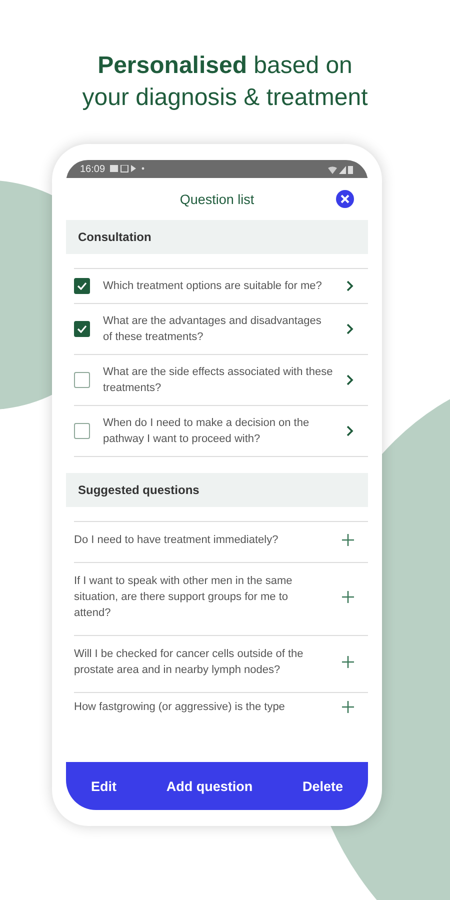 Image resolution: width=450 pixels, height=900 pixels. I want to click on question-text: When do I need to make a decision on the pathway I want to proceed with?, so click(206, 431).